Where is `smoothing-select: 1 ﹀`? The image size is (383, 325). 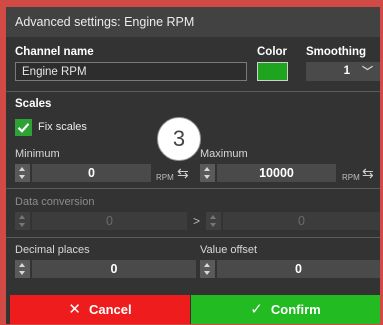
smoothing-select: 1 ﹀ is located at coordinates (343, 71).